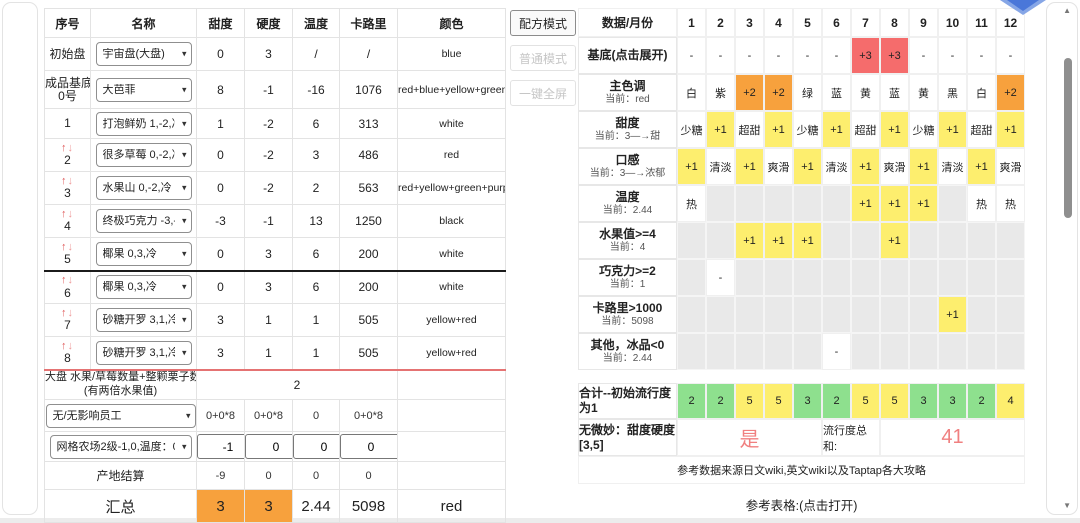  I want to click on vertical-scrollbar: ▲ ▼, so click(1062, 258).